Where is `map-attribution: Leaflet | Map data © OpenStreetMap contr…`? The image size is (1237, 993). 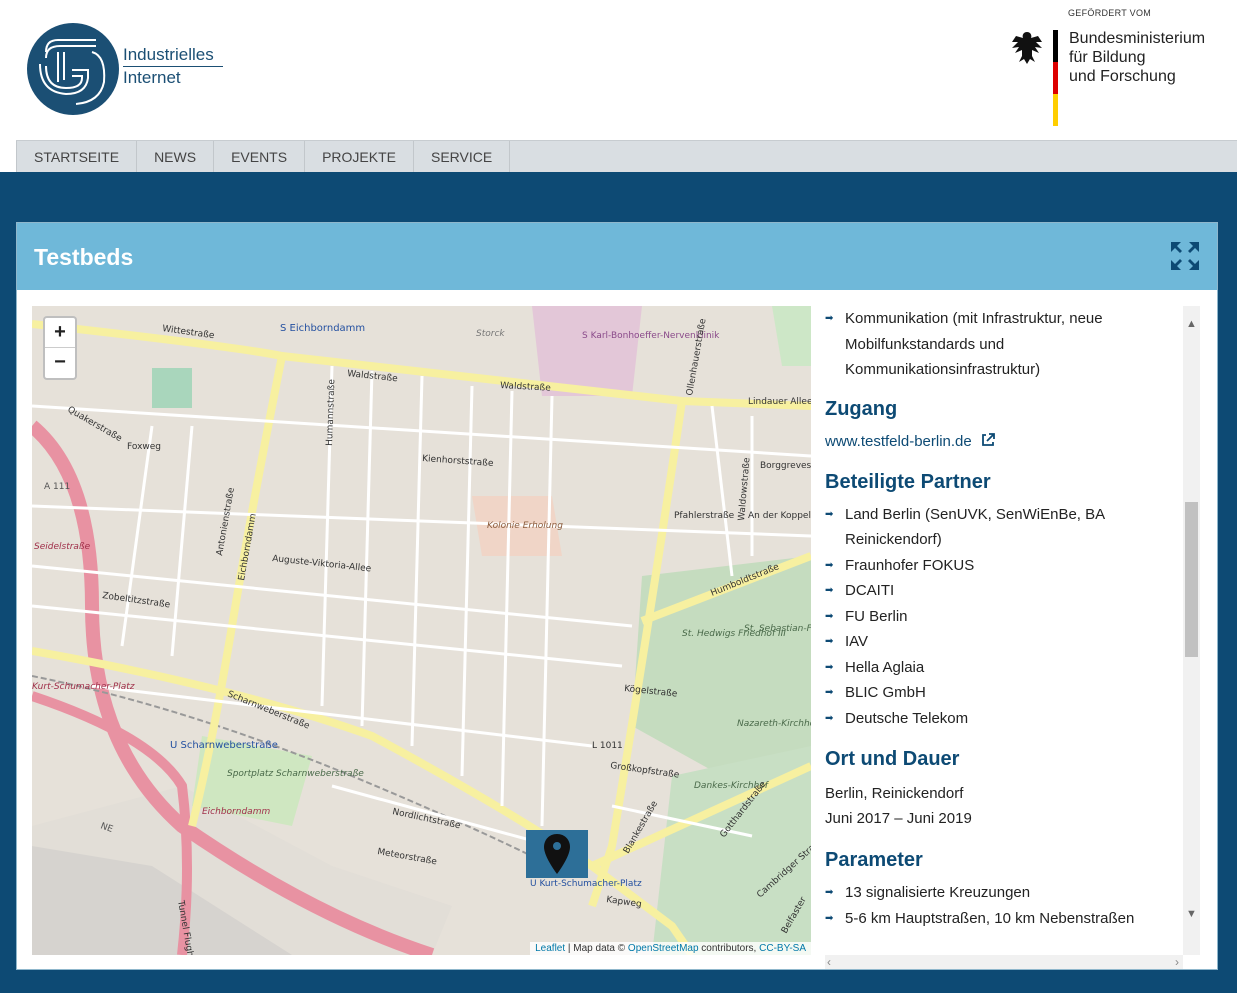 map-attribution: Leaflet | Map data © OpenStreetMap contr… is located at coordinates (670, 948).